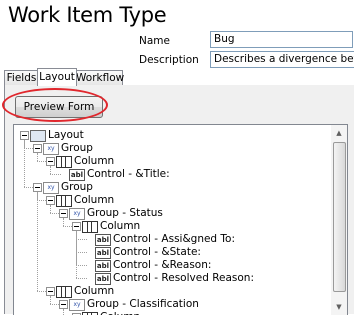 This screenshot has height=315, width=354. What do you see at coordinates (339, 217) in the screenshot?
I see `scroll-thumb` at bounding box center [339, 217].